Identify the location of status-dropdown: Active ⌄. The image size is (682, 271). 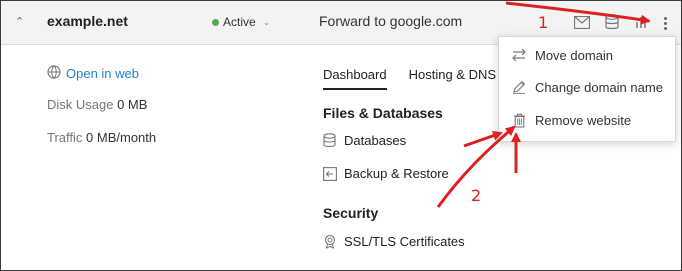
(241, 22).